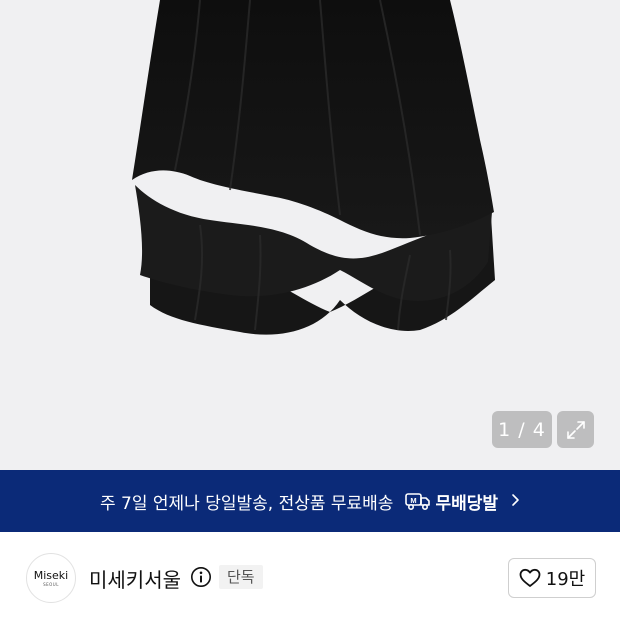 The width and height of the screenshot is (620, 620). I want to click on image-counter-text: 1 / 4, so click(522, 429).